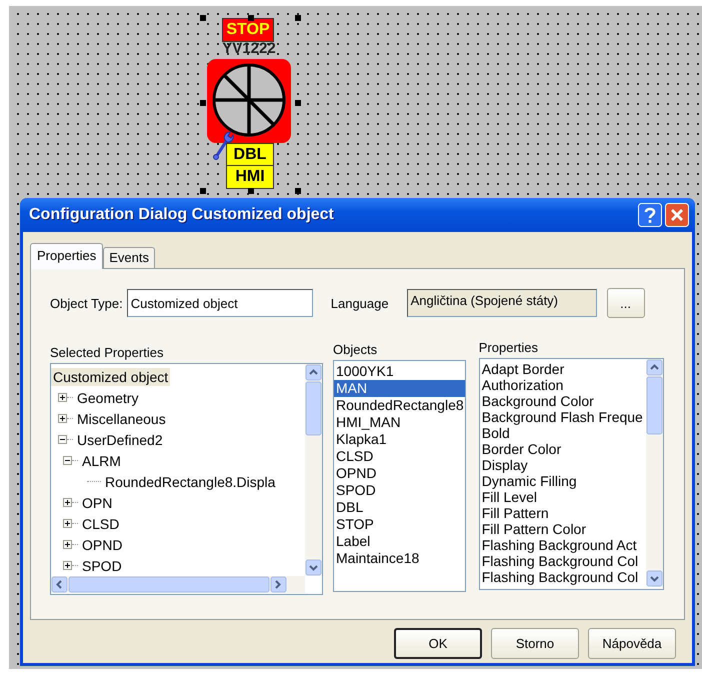 This screenshot has width=702, height=677. Describe the element at coordinates (508, 347) in the screenshot. I see `section-label: Properties` at that location.